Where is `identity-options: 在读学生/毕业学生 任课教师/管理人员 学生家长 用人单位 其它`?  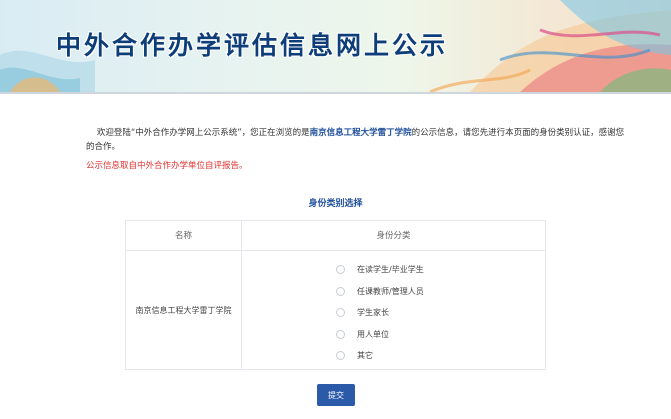 identity-options: 在读学生/毕业学生 任课教师/管理人员 学生家长 用人单位 其它 is located at coordinates (436, 313).